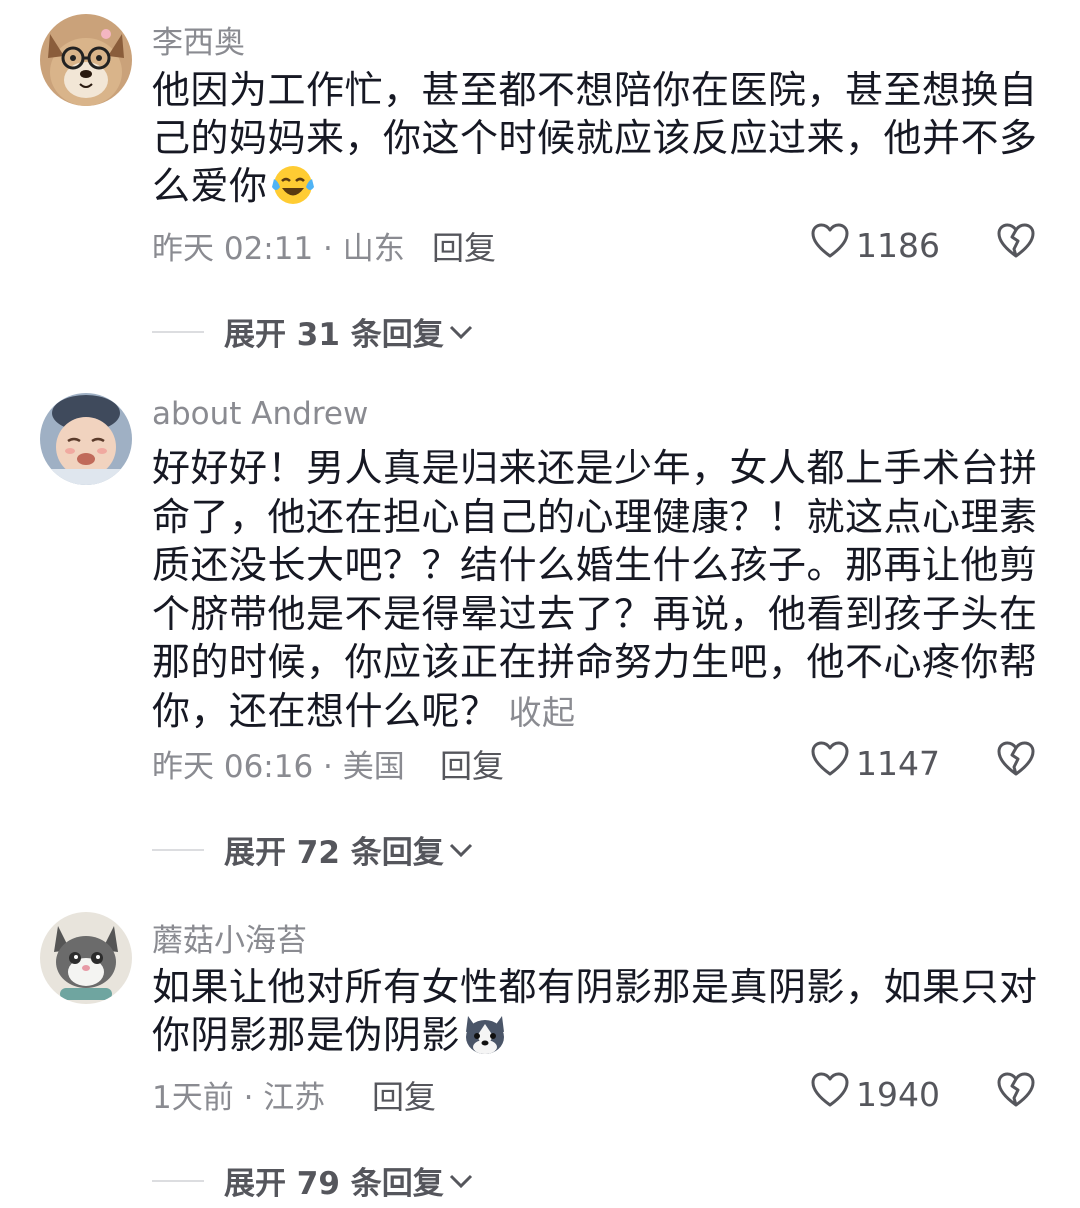  What do you see at coordinates (485, 1039) in the screenshot?
I see `husky-dog-emoji-icon` at bounding box center [485, 1039].